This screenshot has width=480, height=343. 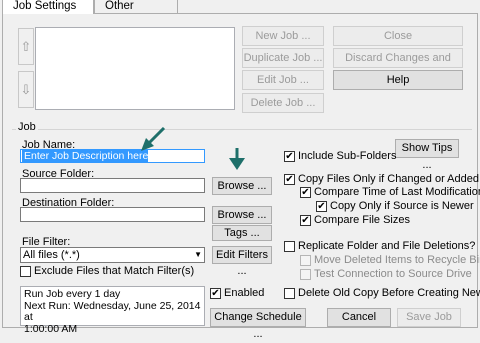 I want to click on job-name-selection: Enter Job Description here, so click(x=85, y=156).